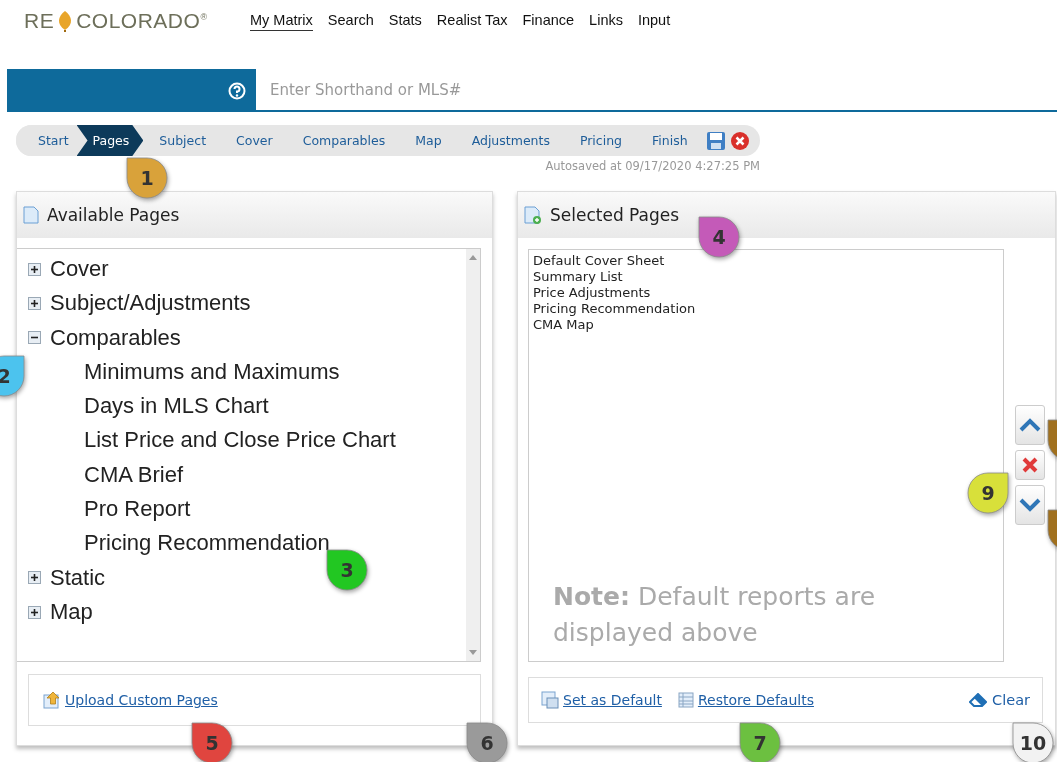 This screenshot has height=762, width=1057. Describe the element at coordinates (766, 277) in the screenshot. I see `list-item: Summary List` at that location.